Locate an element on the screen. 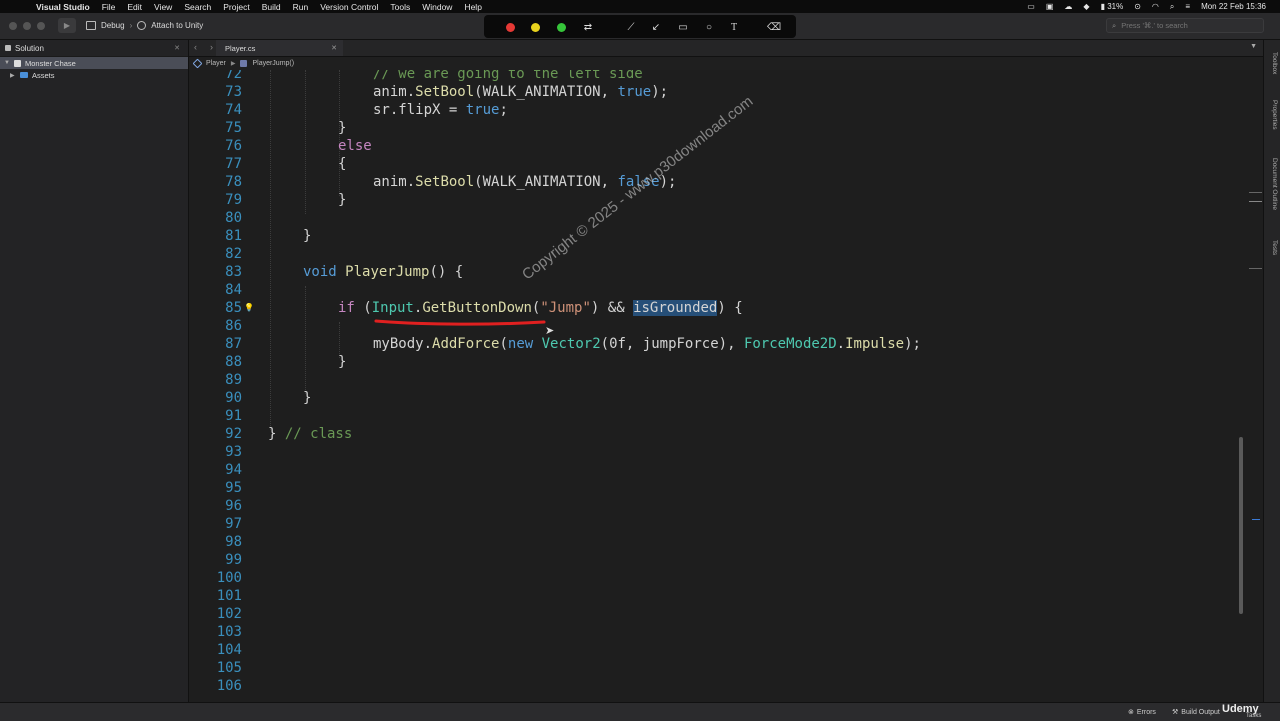 The width and height of the screenshot is (1280, 721). vpn-icon: ⊙ is located at coordinates (1137, 6).